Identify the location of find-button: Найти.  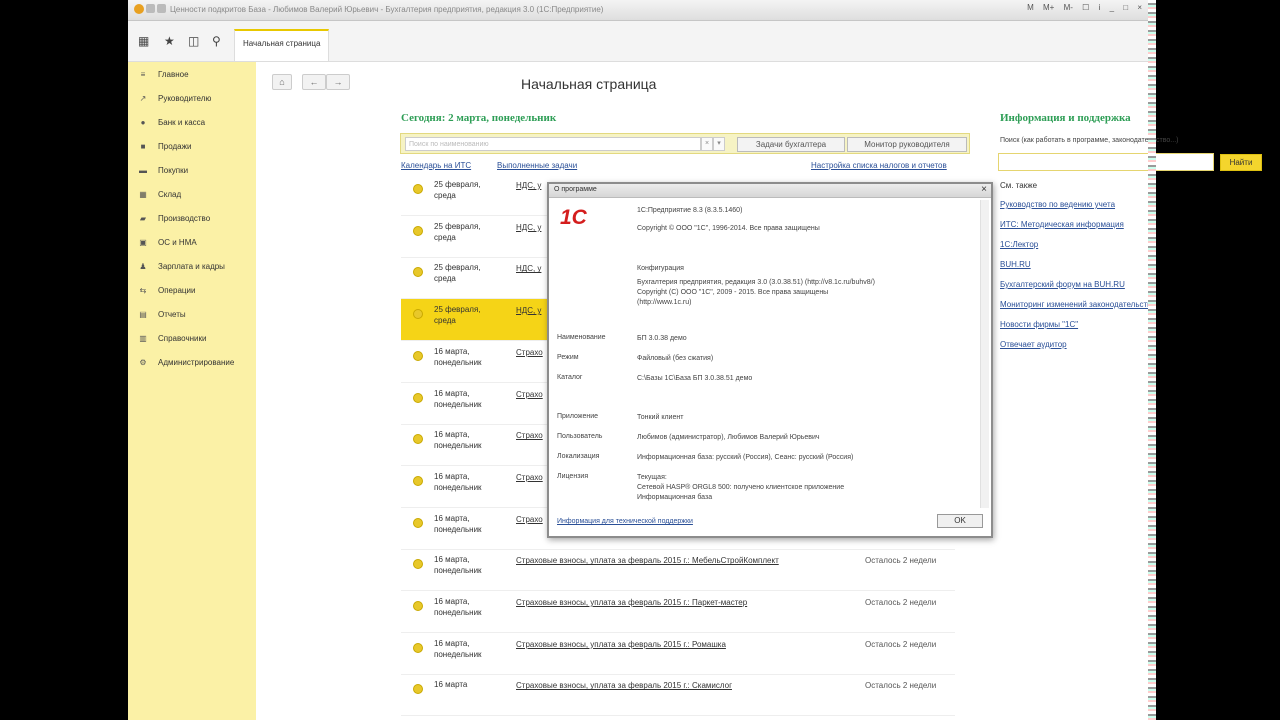
(1241, 162).